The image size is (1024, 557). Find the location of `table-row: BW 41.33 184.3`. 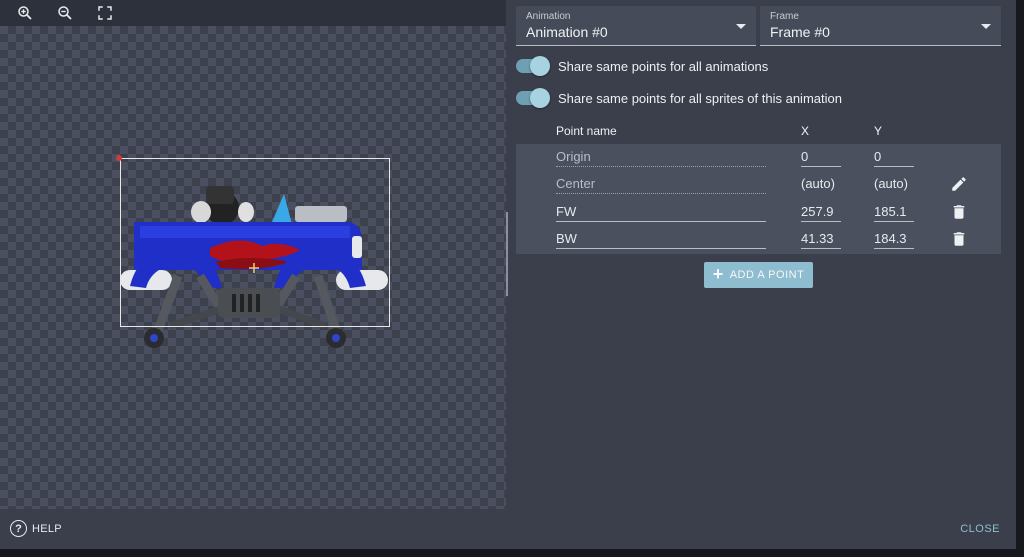

table-row: BW 41.33 184.3 is located at coordinates (758, 239).